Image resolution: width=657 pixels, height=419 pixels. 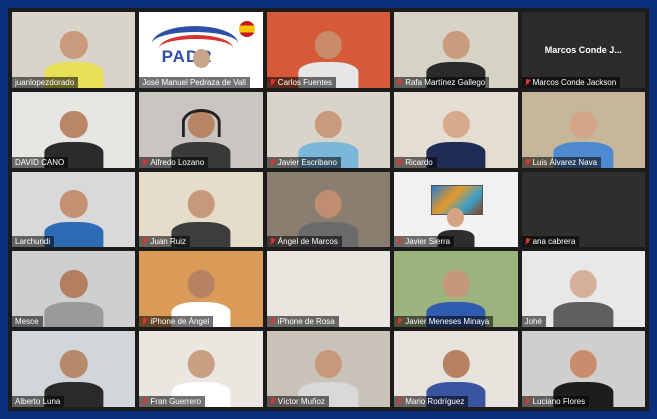 What do you see at coordinates (428, 242) in the screenshot?
I see `participant-name: Javier Sierra` at bounding box center [428, 242].